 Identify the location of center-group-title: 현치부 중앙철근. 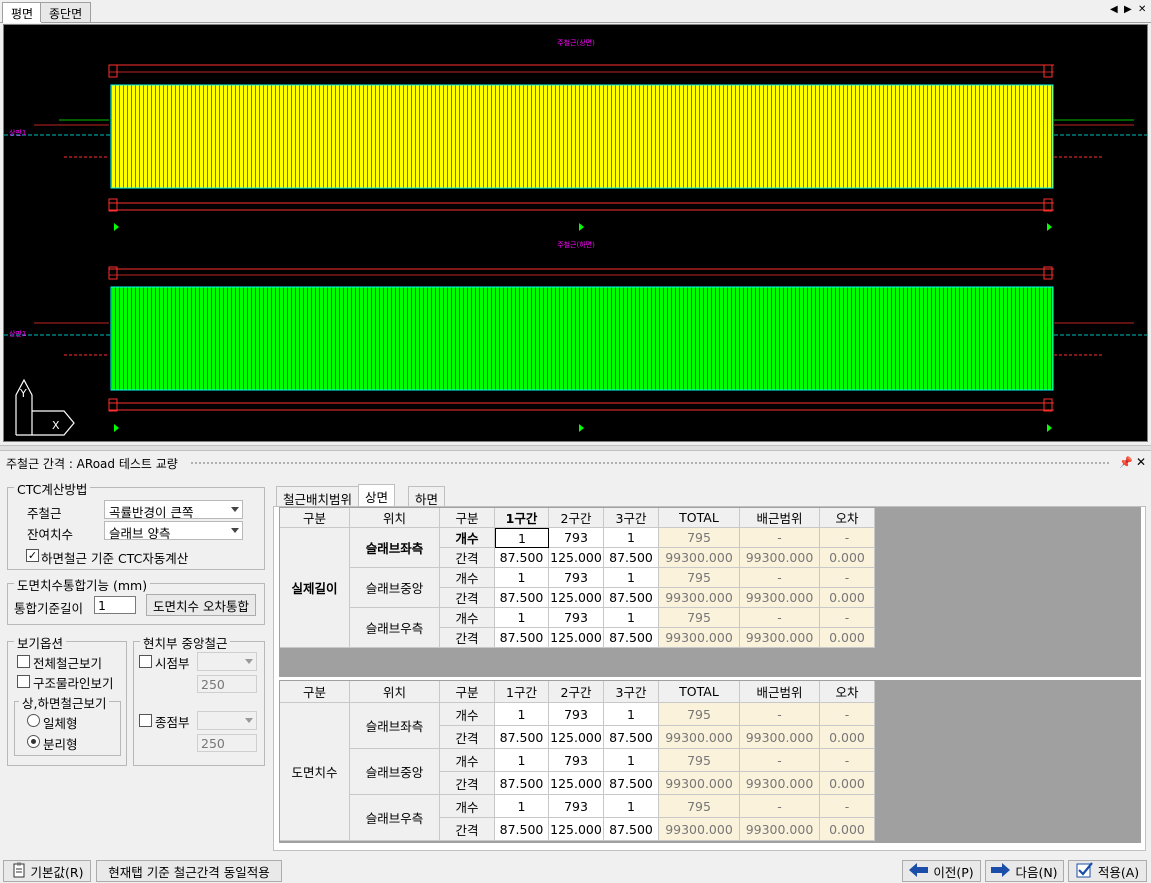
(185, 642).